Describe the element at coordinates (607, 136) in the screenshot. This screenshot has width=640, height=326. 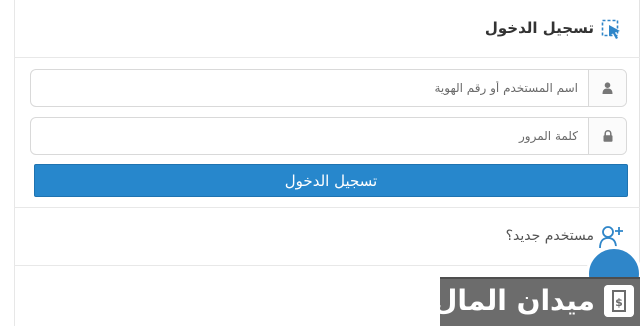
I see `lock-icon` at that location.